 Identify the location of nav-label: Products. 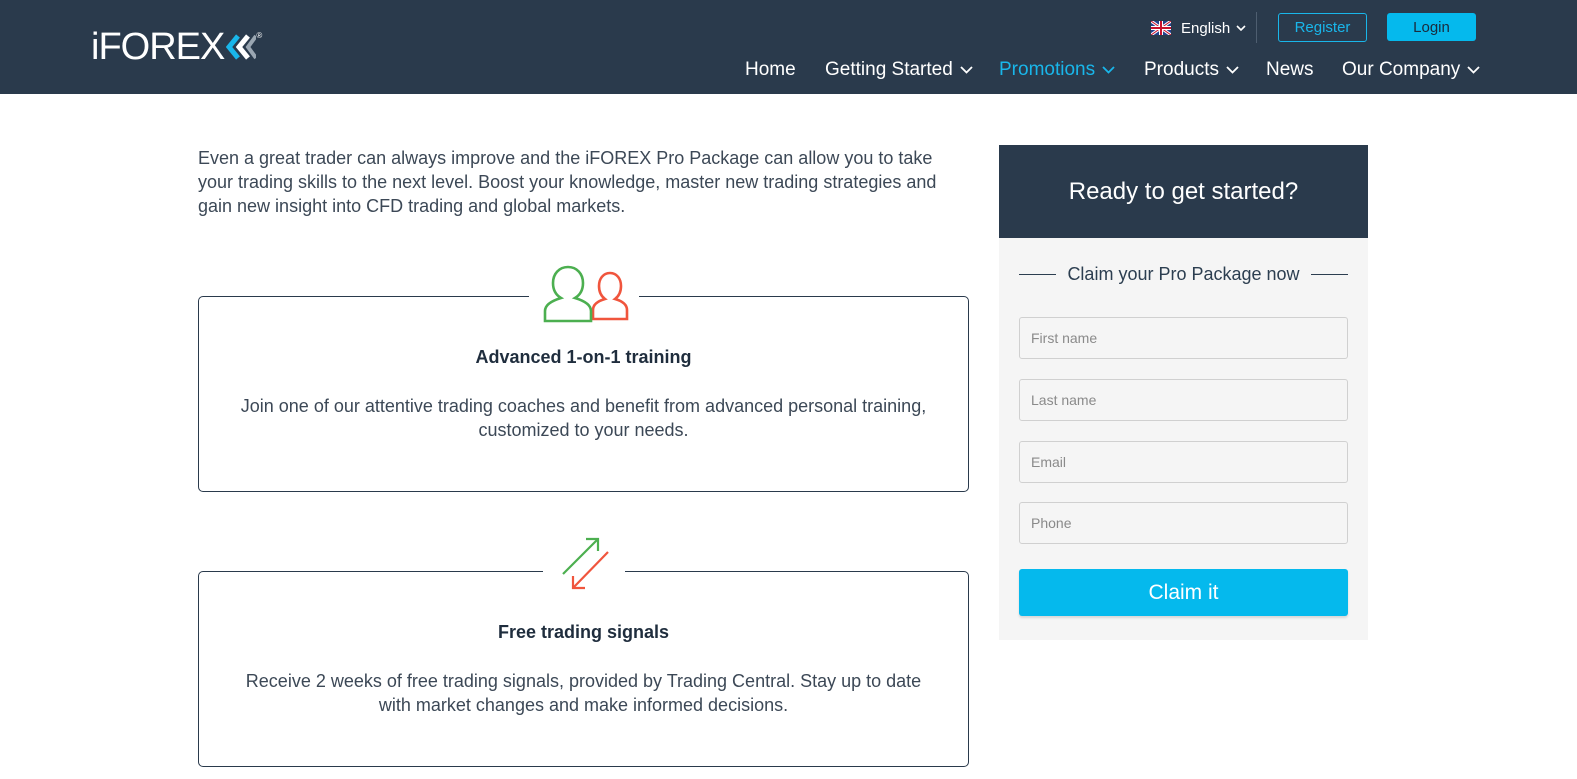
(1181, 69).